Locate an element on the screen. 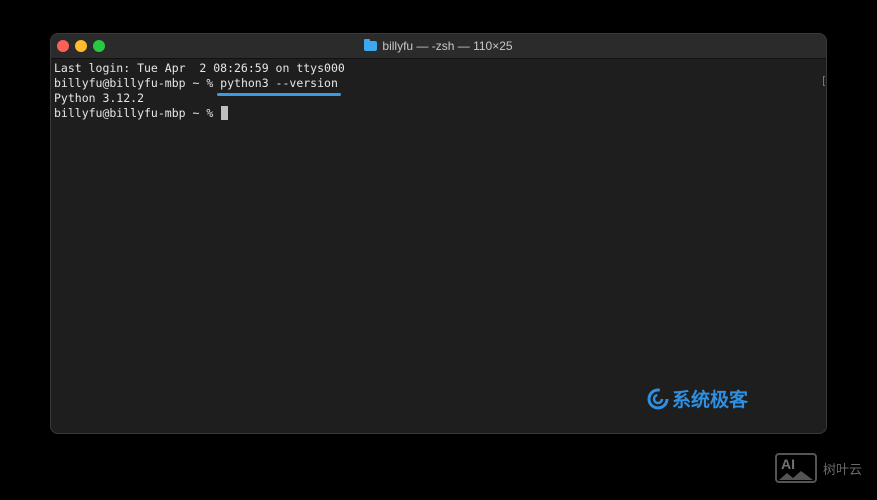  active-prompt-line: billyfu@billyfu-mbp ~ % is located at coordinates (440, 113).